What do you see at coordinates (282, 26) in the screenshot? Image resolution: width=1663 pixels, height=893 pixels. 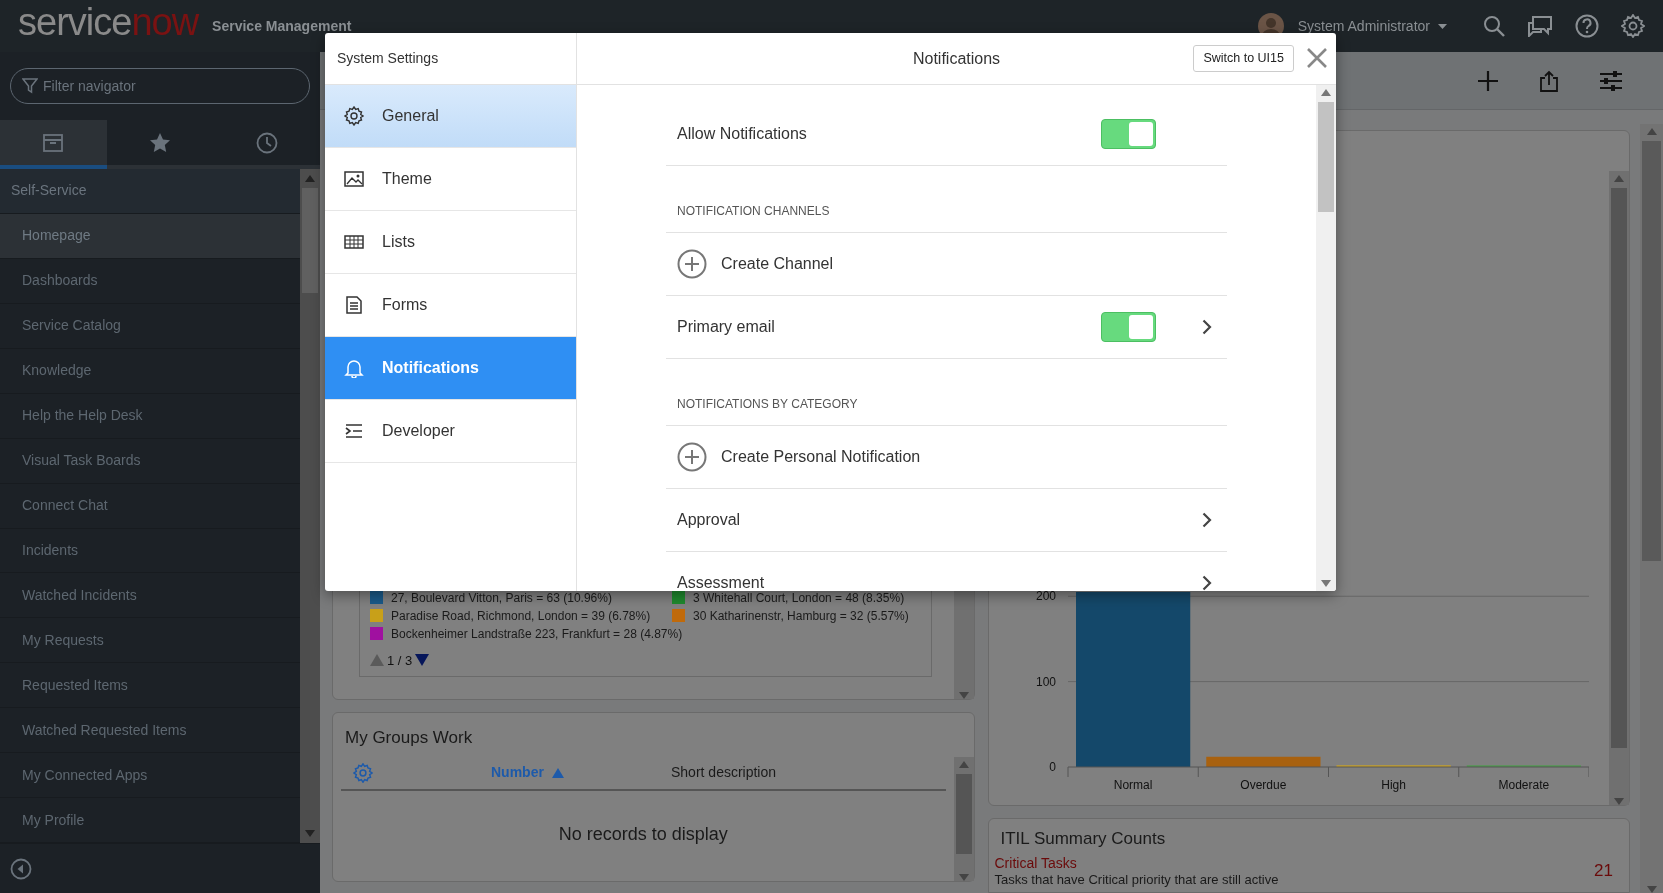 I see `product-name: Service Management` at bounding box center [282, 26].